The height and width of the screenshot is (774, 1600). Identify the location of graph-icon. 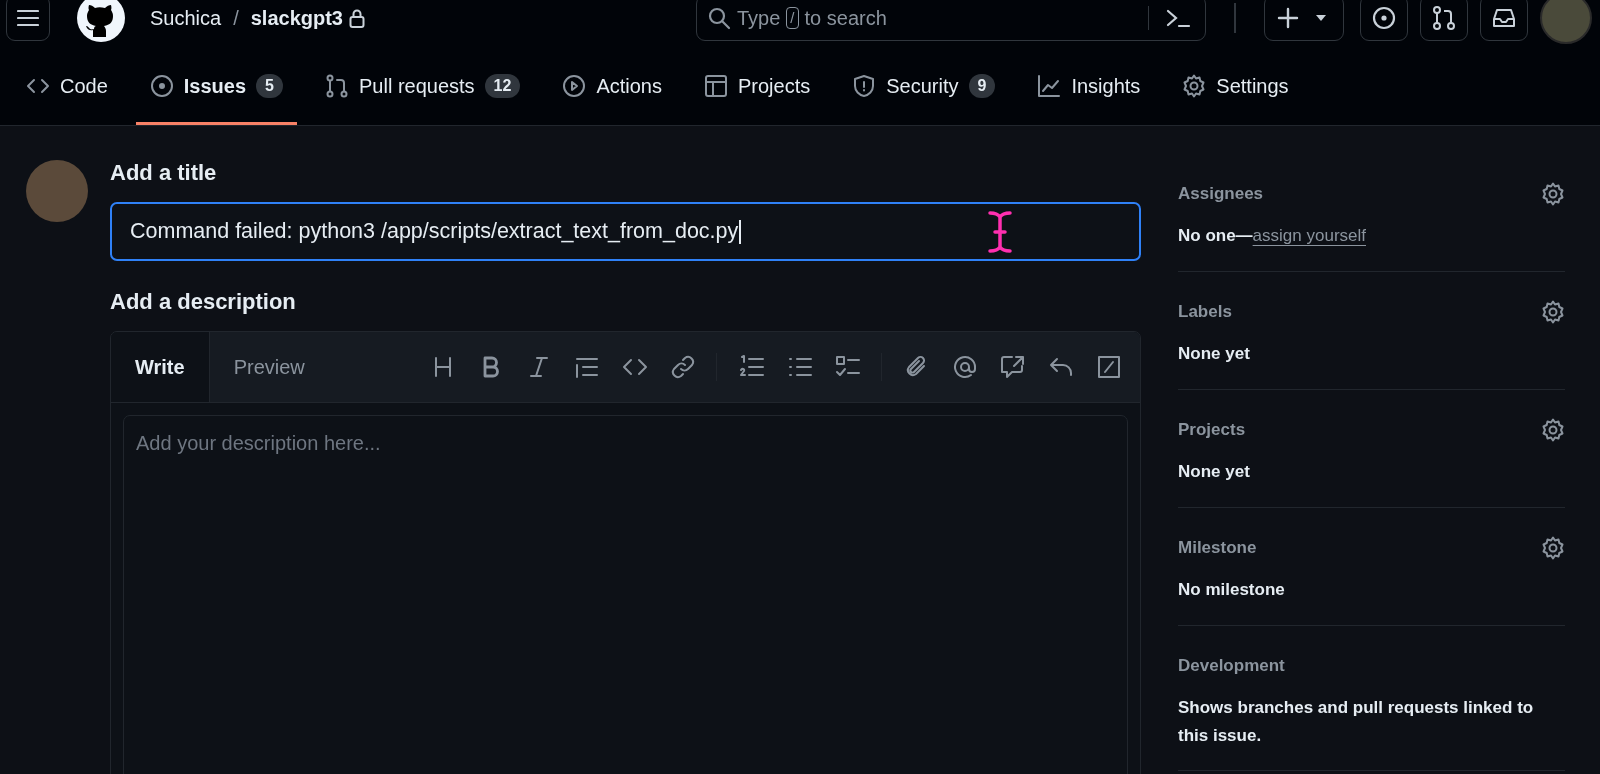
(1049, 86).